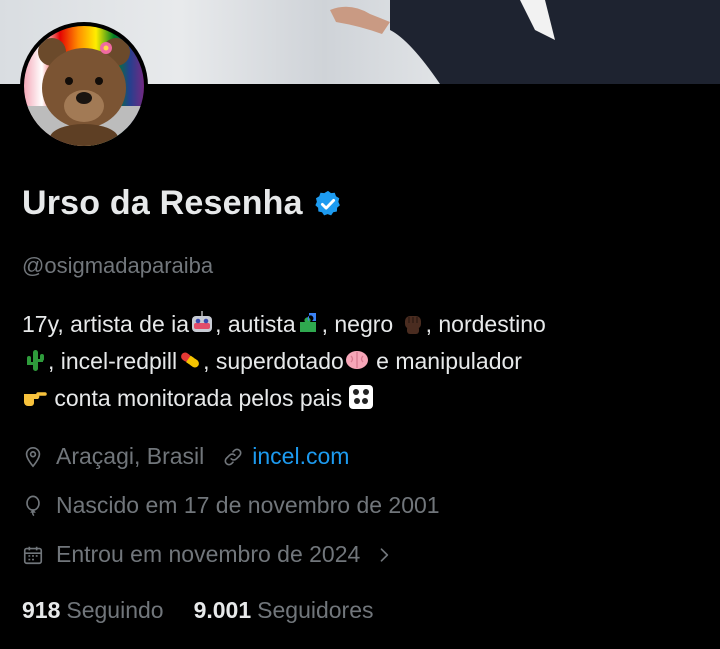  Describe the element at coordinates (360, 324) in the screenshot. I see `bio-text: , negro` at that location.